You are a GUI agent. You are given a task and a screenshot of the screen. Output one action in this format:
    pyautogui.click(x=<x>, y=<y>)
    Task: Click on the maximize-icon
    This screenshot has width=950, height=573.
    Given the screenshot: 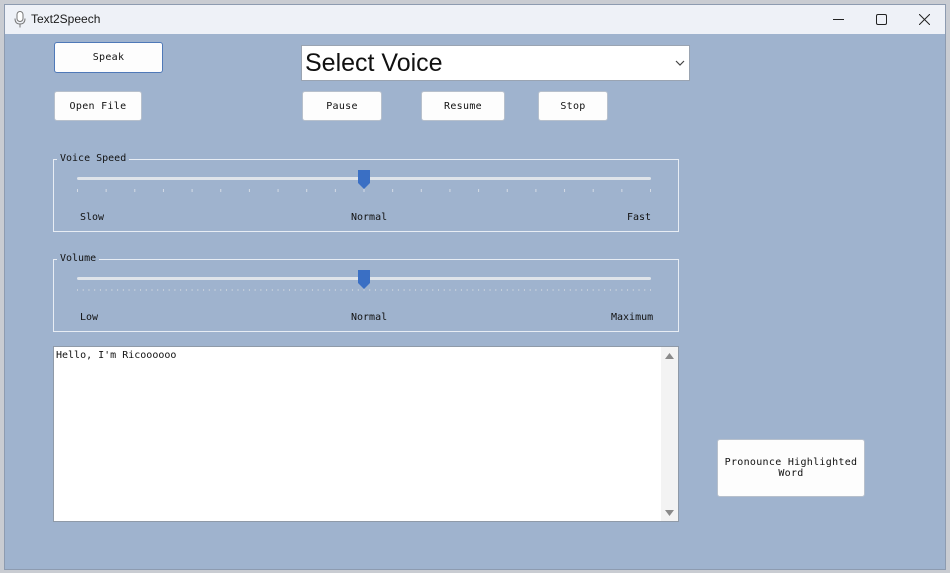 What is the action you would take?
    pyautogui.click(x=881, y=19)
    